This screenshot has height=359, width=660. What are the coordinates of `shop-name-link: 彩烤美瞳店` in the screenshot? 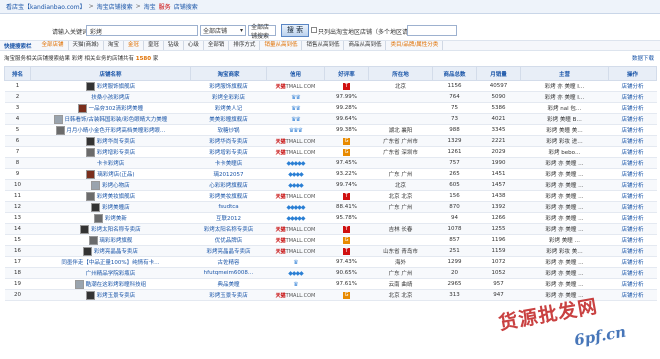 It's located at (116, 208).